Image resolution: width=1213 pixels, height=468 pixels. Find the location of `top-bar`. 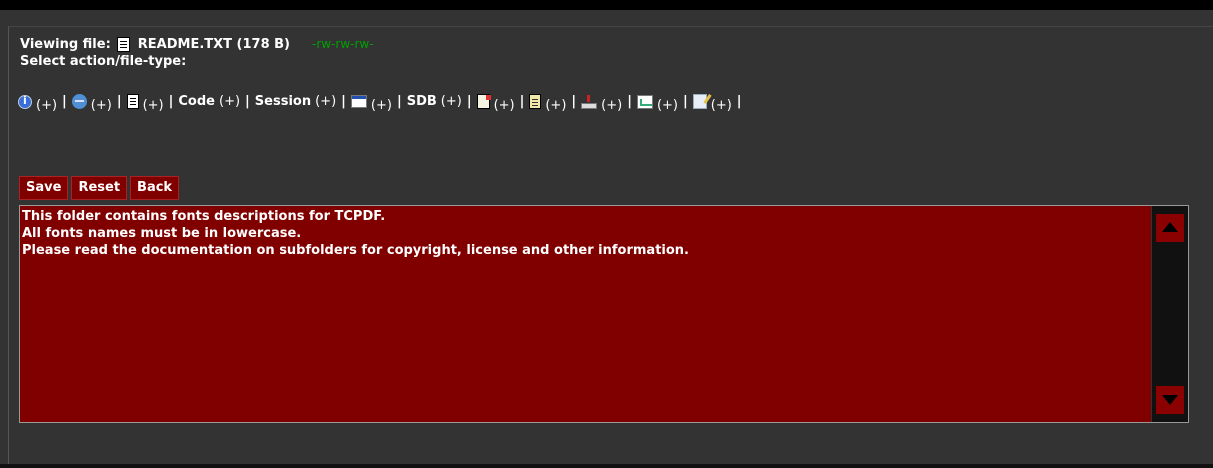

top-bar is located at coordinates (606, 5).